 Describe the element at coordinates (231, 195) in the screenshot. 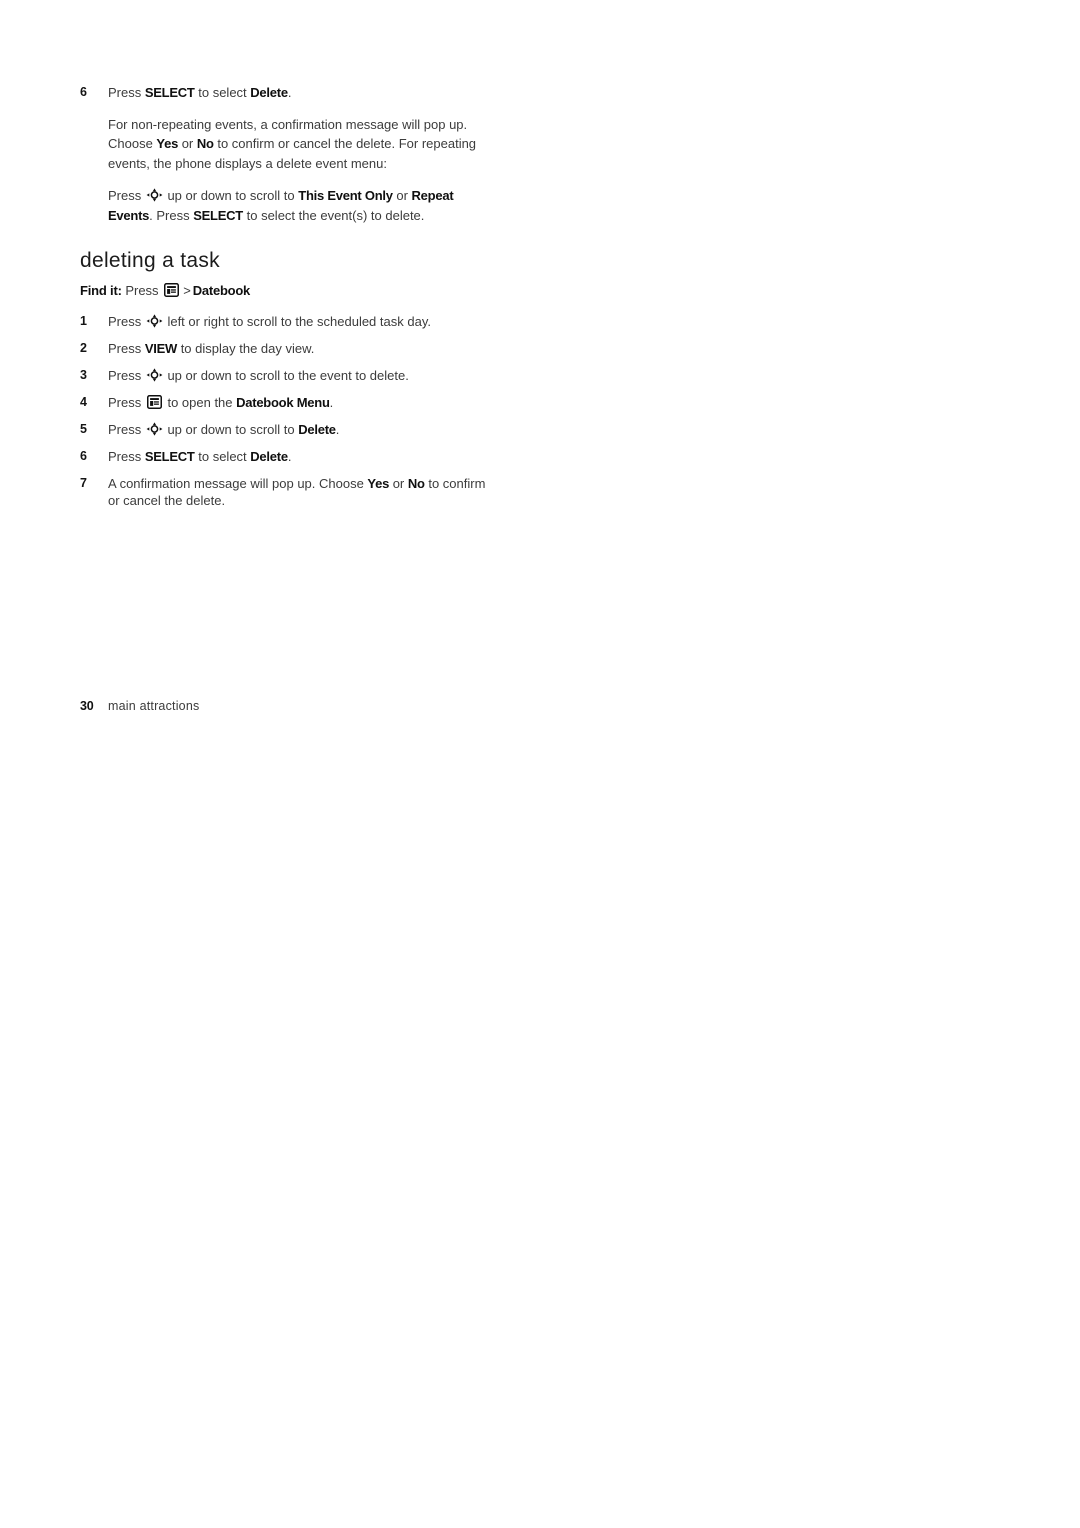

I see `paragraph-fragment: up or down to scroll to` at that location.